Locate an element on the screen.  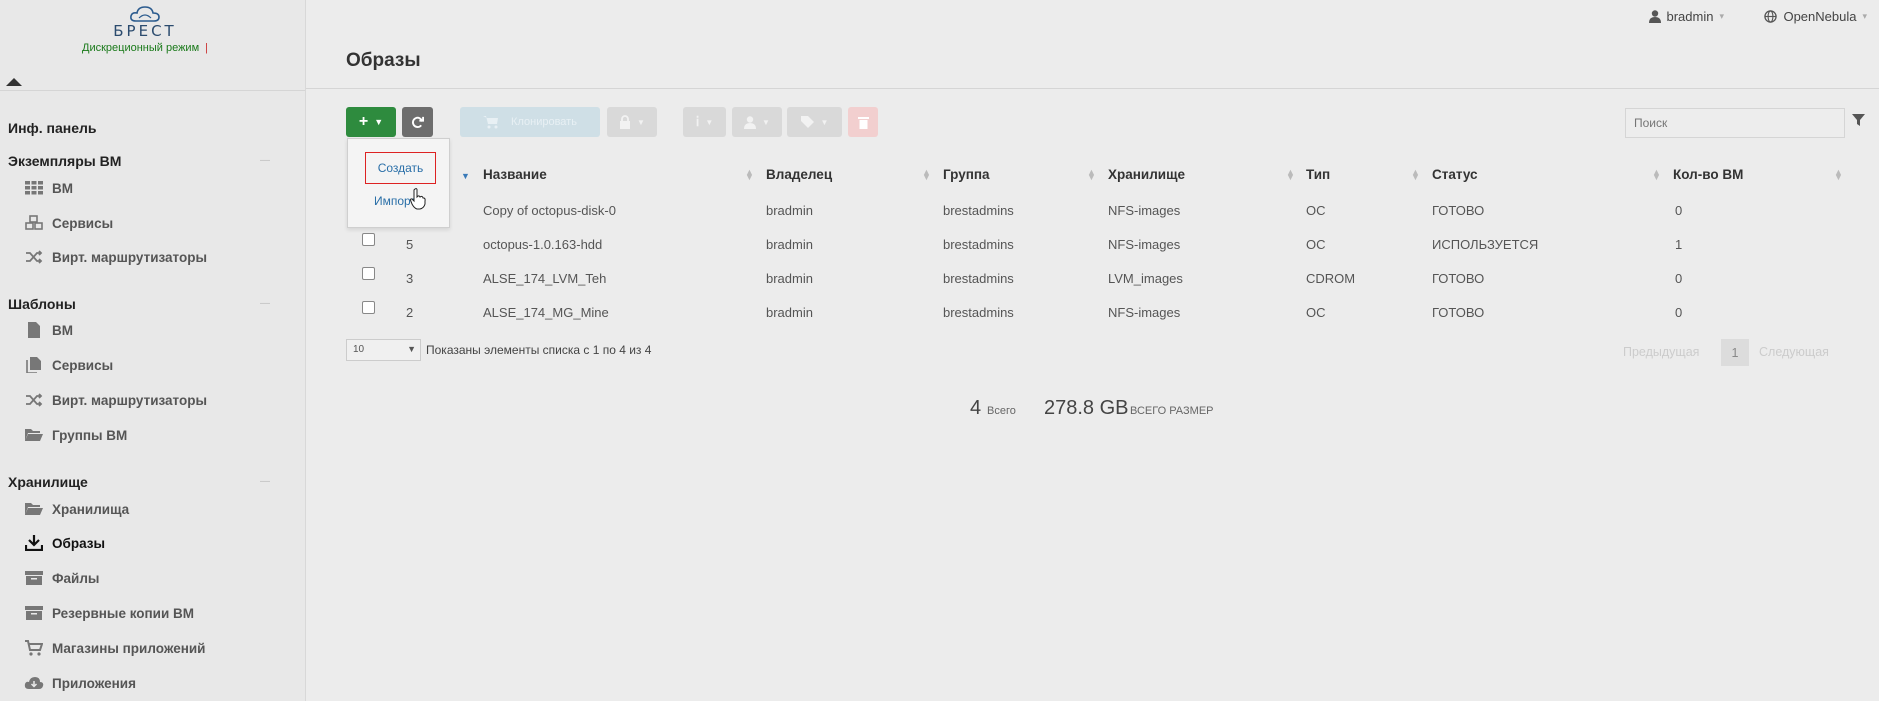
cell-vms: 1 is located at coordinates (1679, 244).